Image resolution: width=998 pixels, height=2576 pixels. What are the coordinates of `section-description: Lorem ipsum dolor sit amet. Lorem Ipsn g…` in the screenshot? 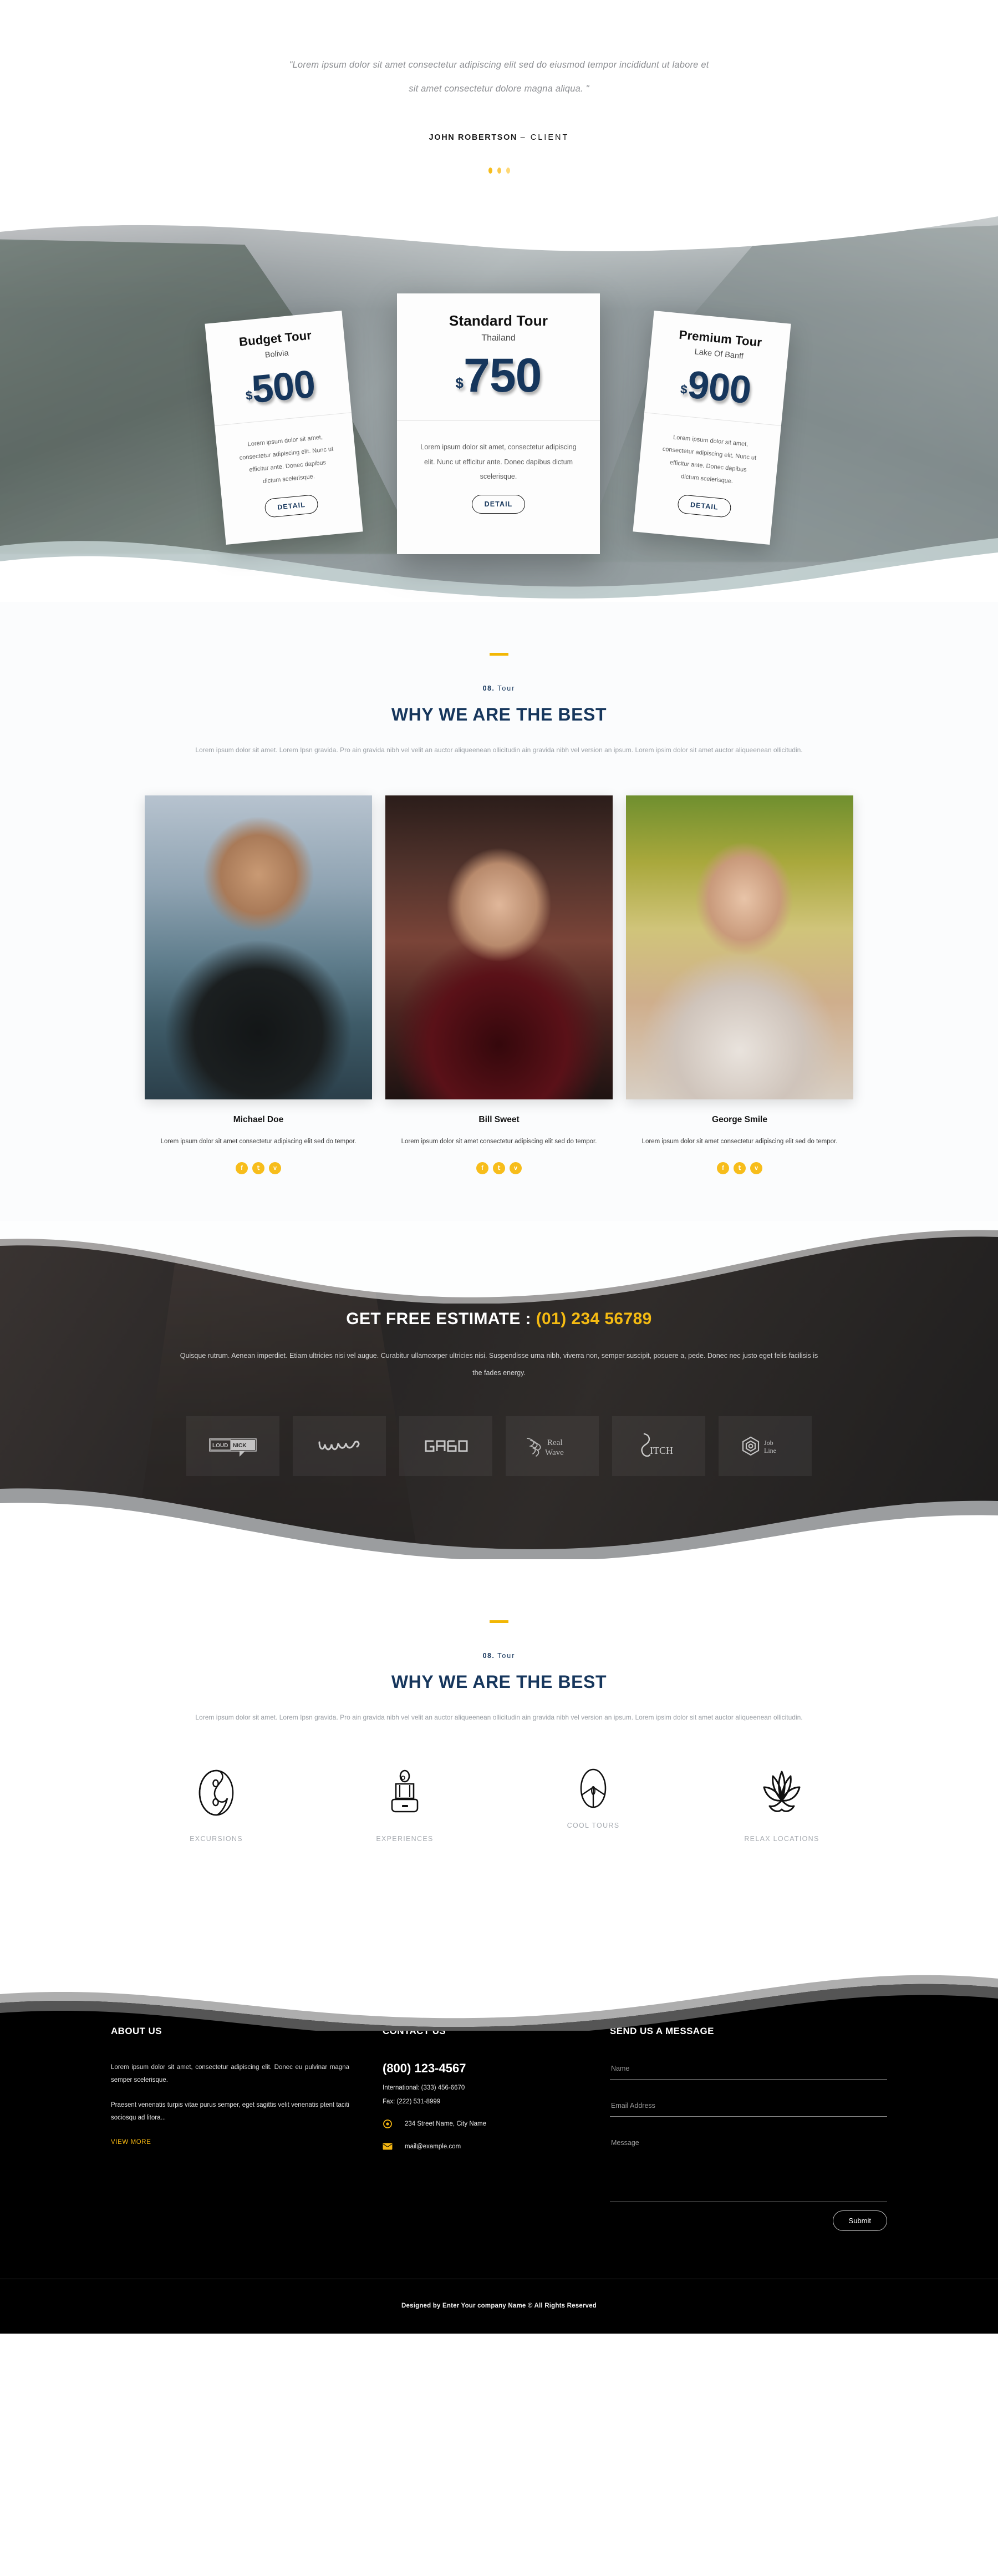 It's located at (499, 1717).